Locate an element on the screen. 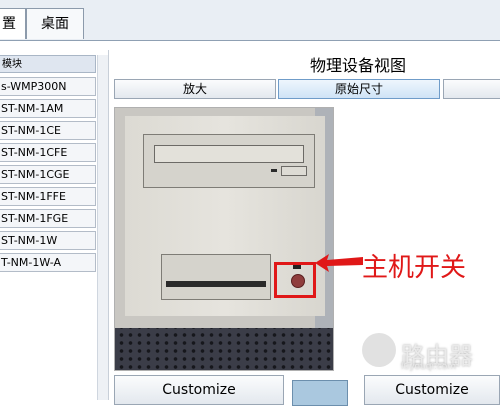  optical-drive-bay is located at coordinates (229, 161).